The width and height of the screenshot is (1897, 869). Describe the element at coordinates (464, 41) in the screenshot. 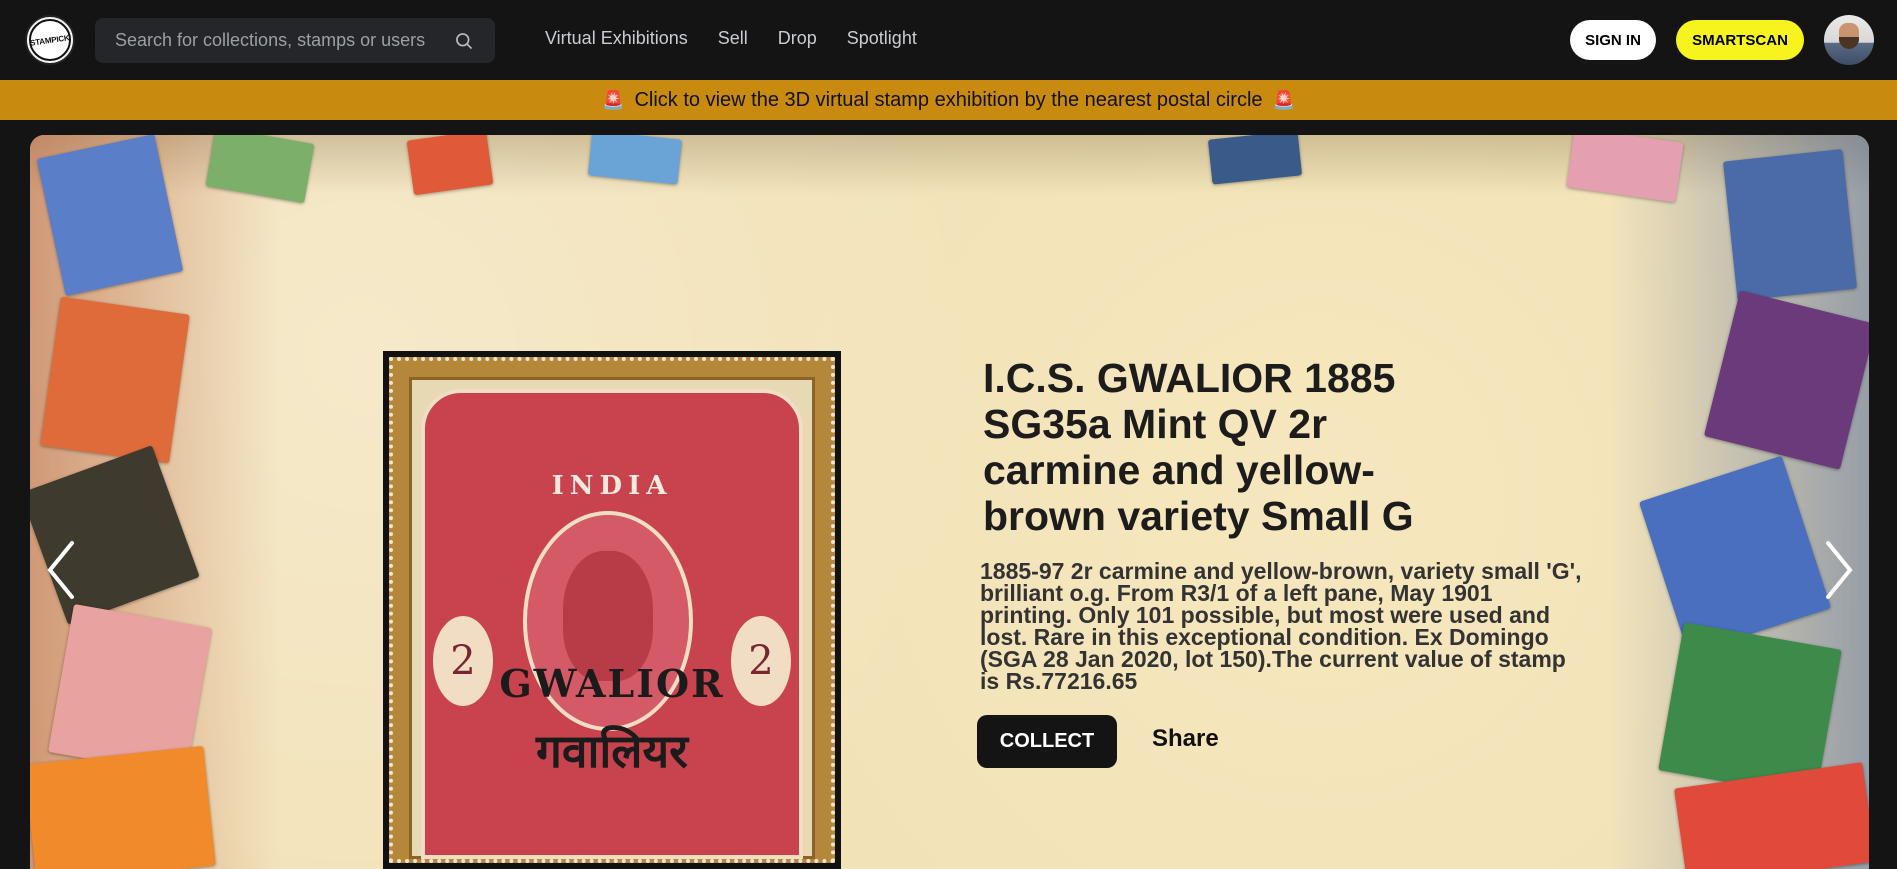

I see `search-icon` at that location.